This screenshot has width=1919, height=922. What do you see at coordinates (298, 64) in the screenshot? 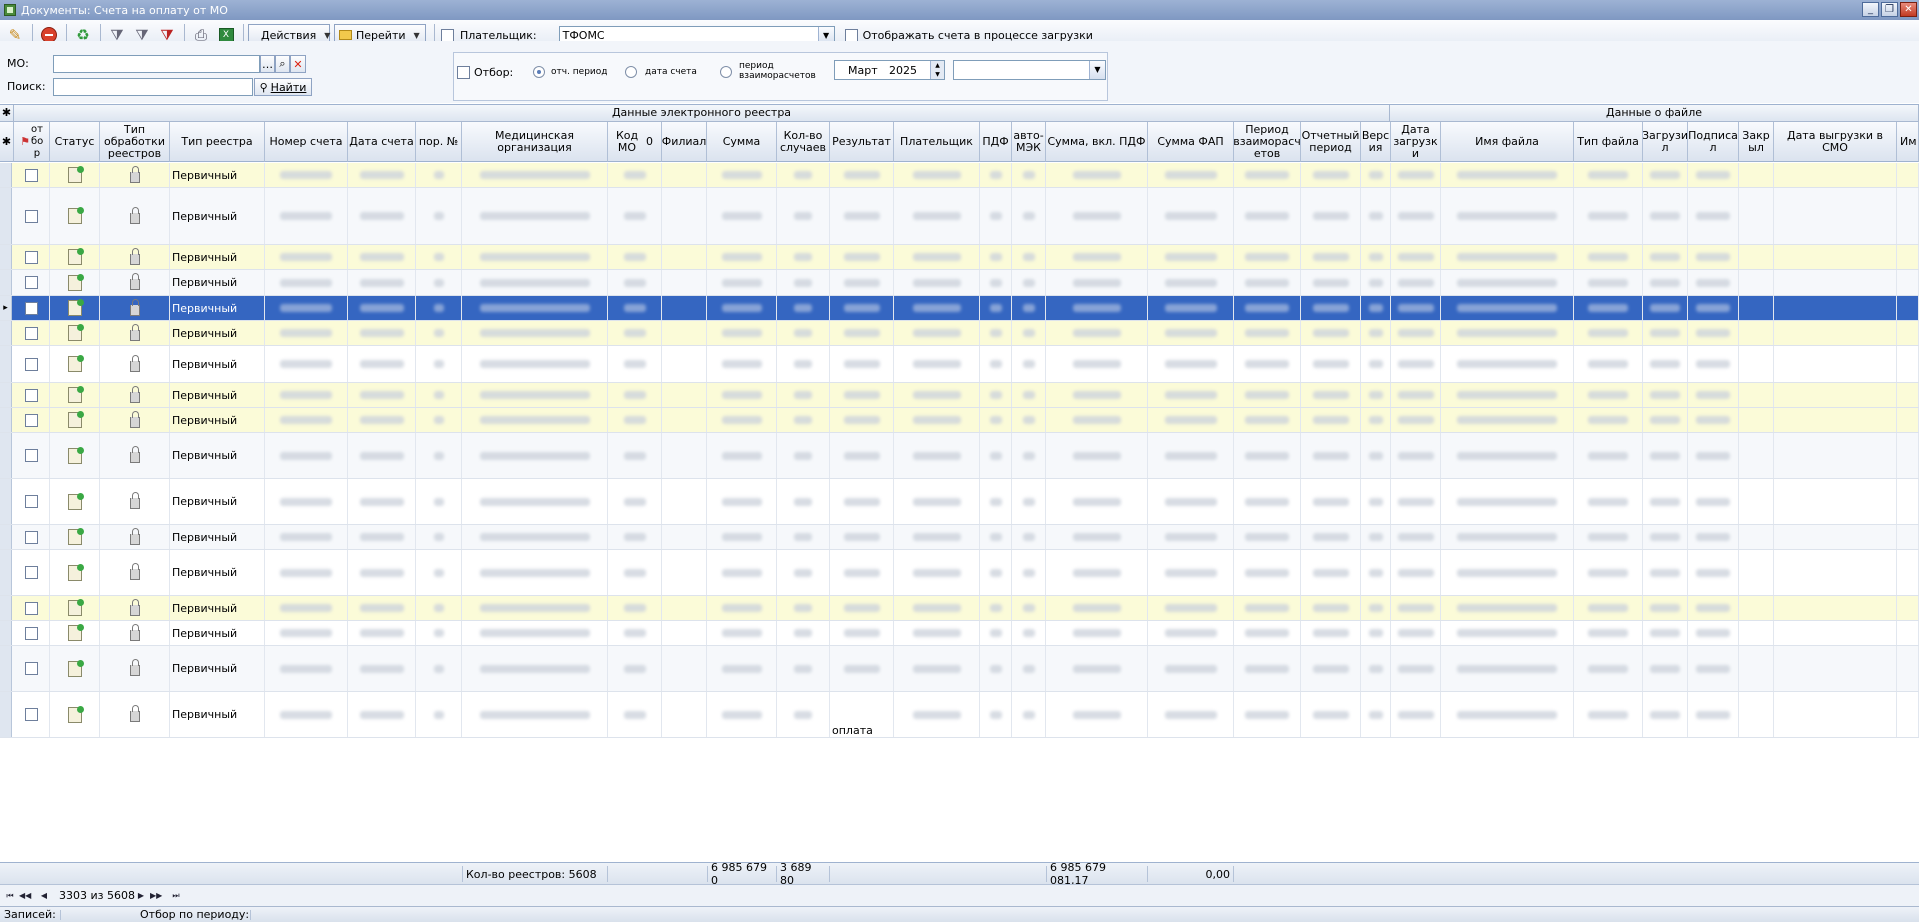
I see `mo-clear-button: ✕` at bounding box center [298, 64].